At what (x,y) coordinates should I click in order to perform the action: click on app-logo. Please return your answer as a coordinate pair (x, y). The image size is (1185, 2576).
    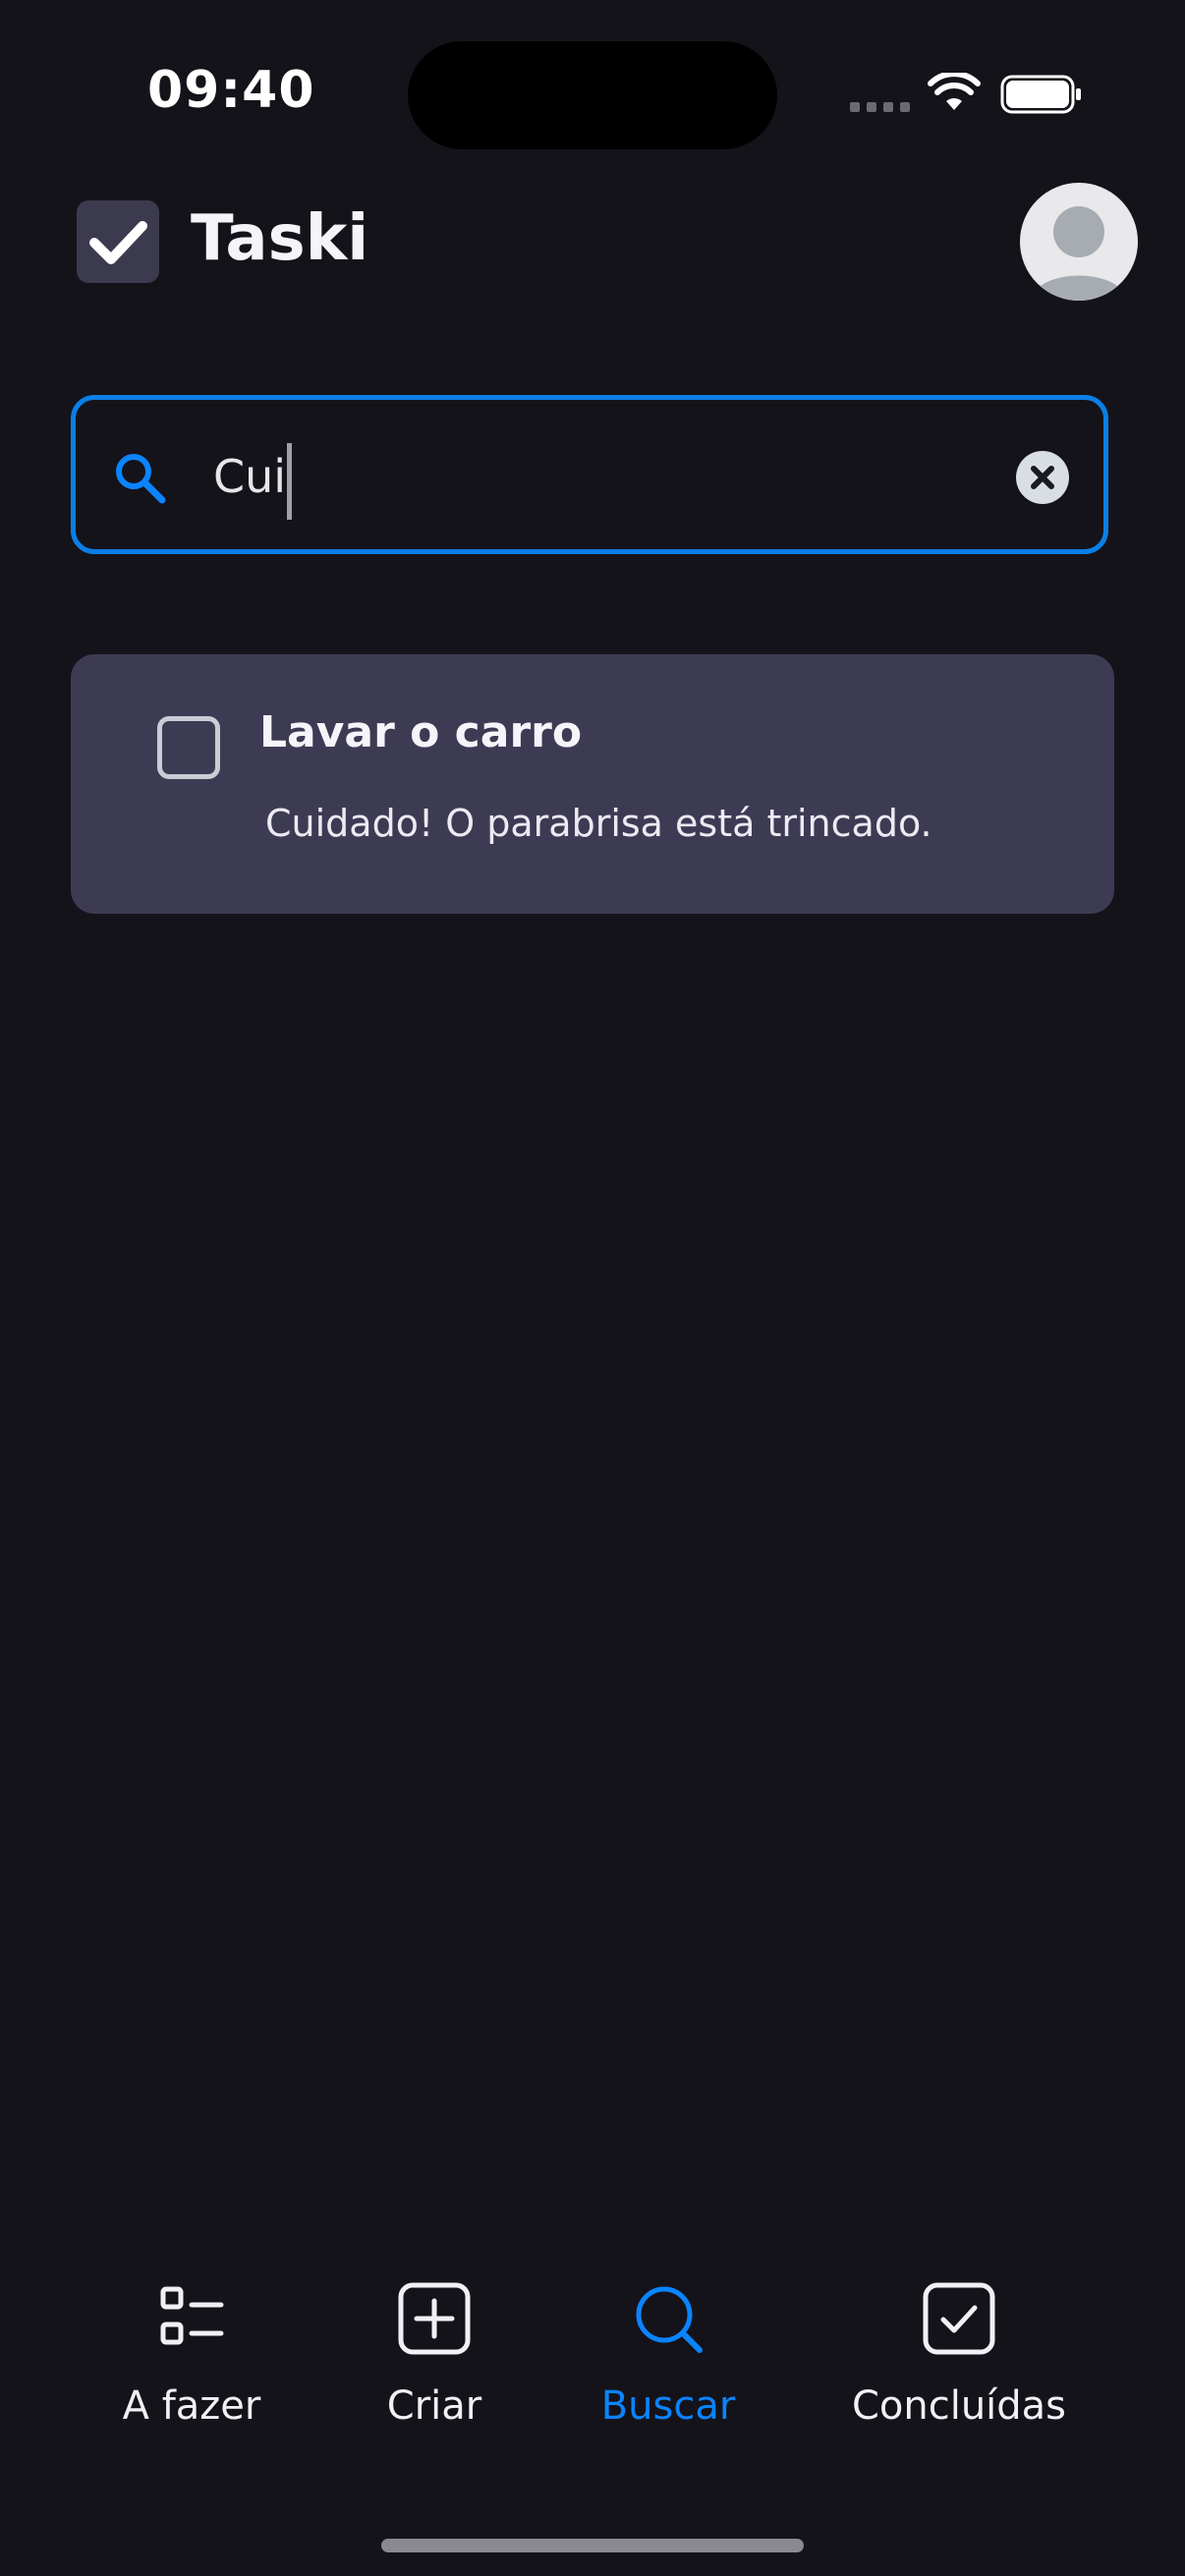
    Looking at the image, I should click on (118, 241).